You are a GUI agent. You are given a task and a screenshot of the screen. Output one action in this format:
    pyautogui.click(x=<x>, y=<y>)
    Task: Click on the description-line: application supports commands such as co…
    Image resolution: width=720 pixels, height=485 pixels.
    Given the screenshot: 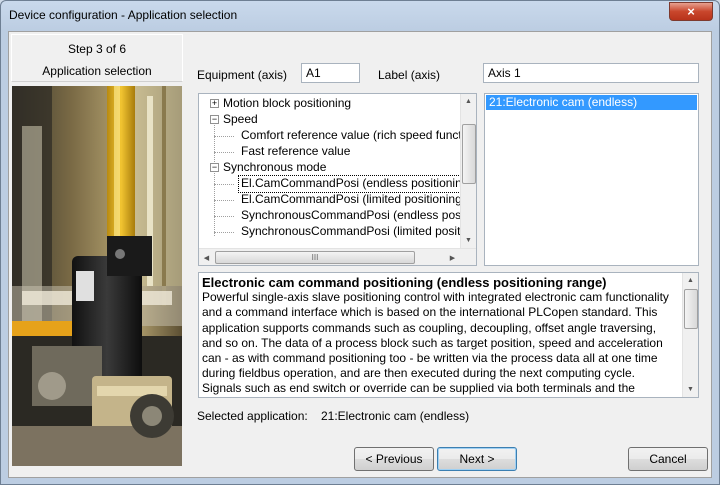 What is the action you would take?
    pyautogui.click(x=429, y=327)
    